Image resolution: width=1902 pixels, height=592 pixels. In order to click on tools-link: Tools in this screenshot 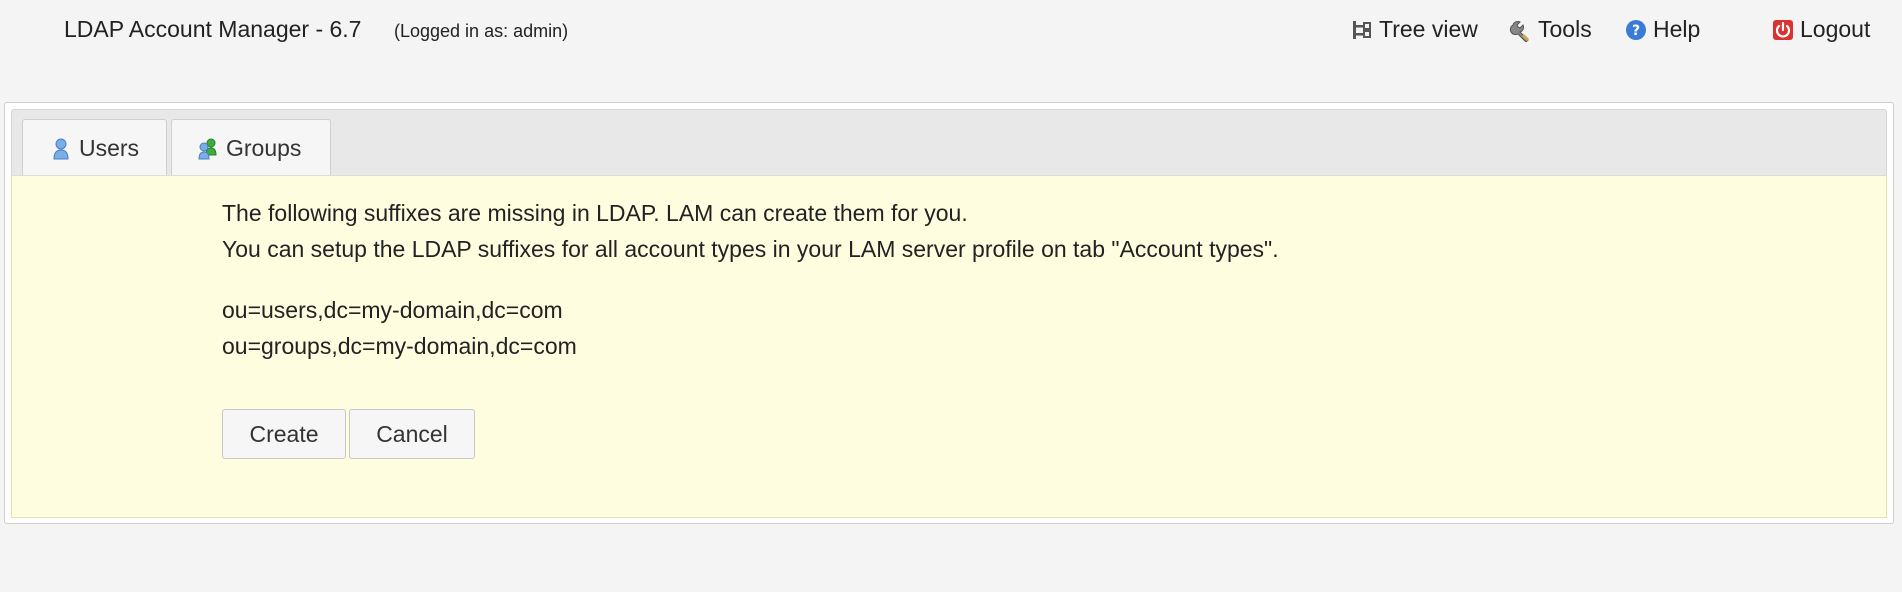, I will do `click(1550, 29)`.